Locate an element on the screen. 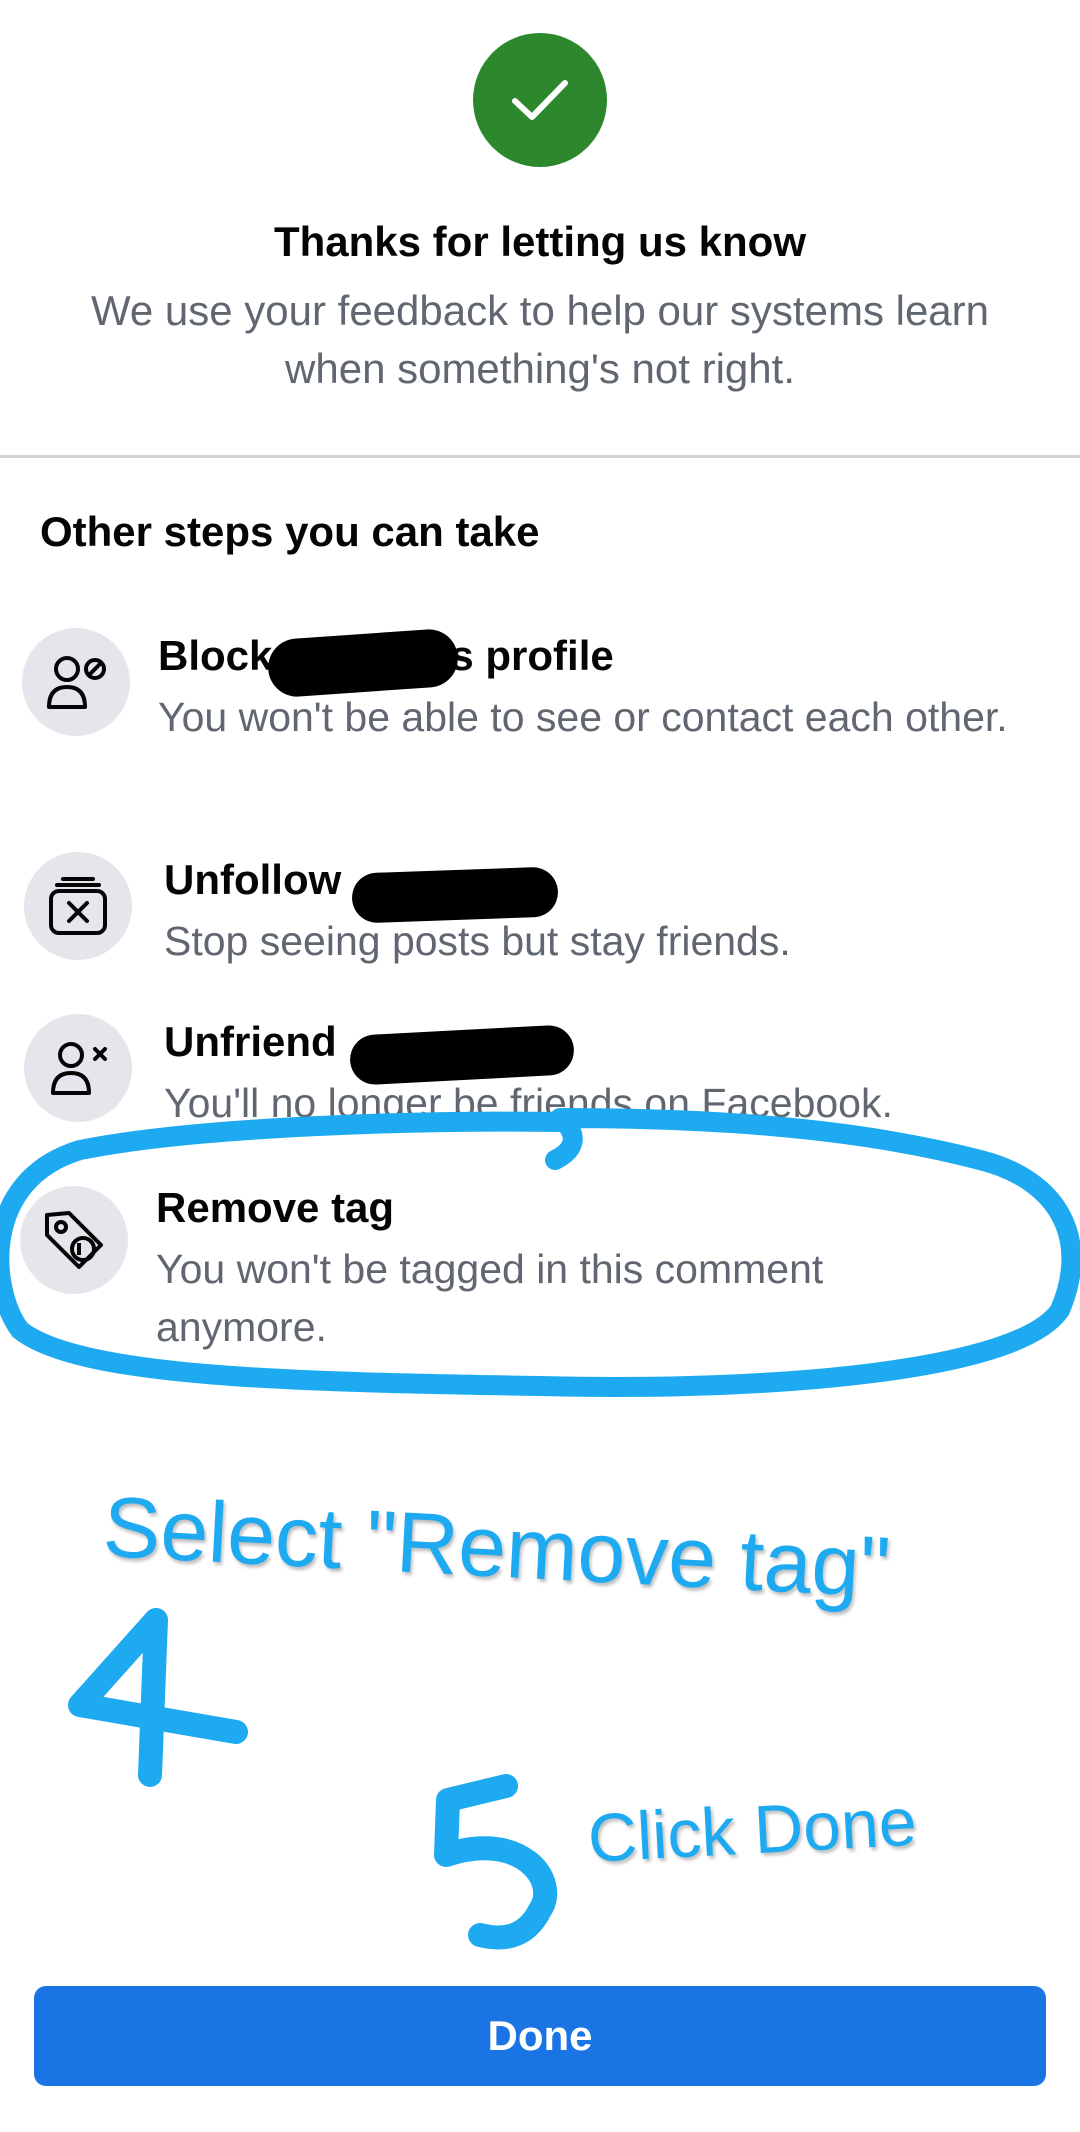 Image resolution: width=1080 pixels, height=2132 pixels. annotation-step4-text: Select "Remove tag" is located at coordinates (496, 1547).